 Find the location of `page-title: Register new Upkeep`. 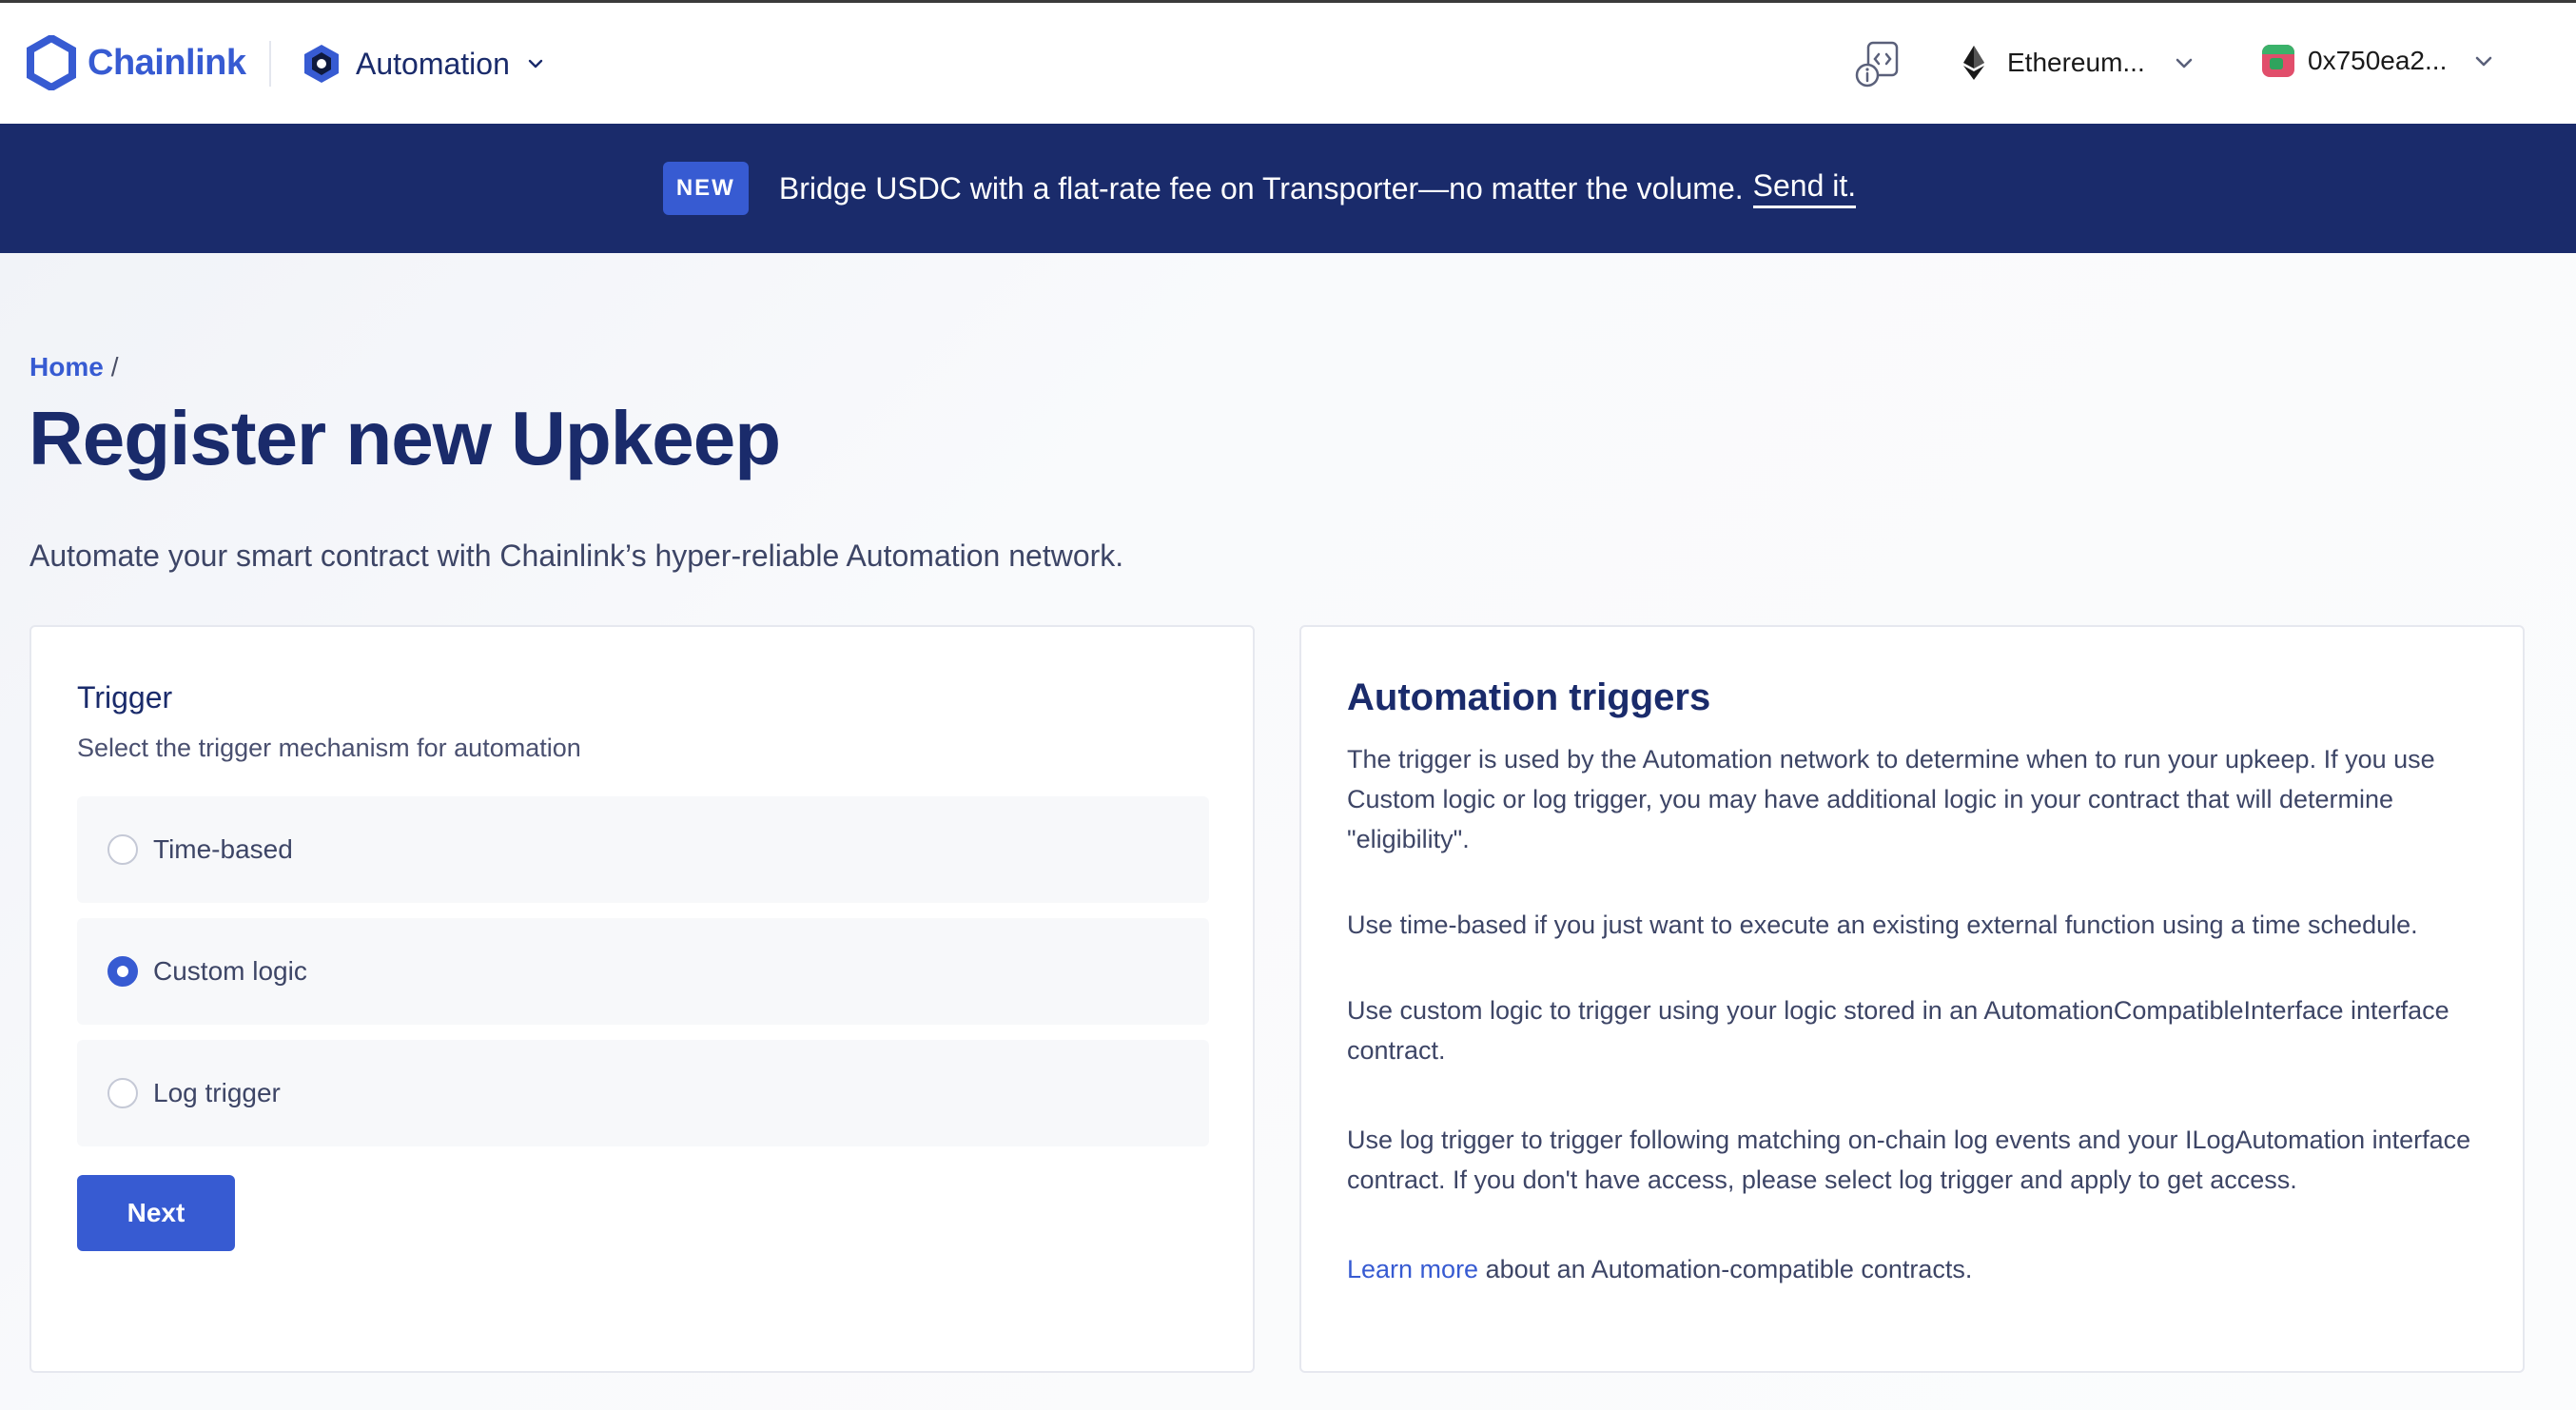

page-title: Register new Upkeep is located at coordinates (405, 438).